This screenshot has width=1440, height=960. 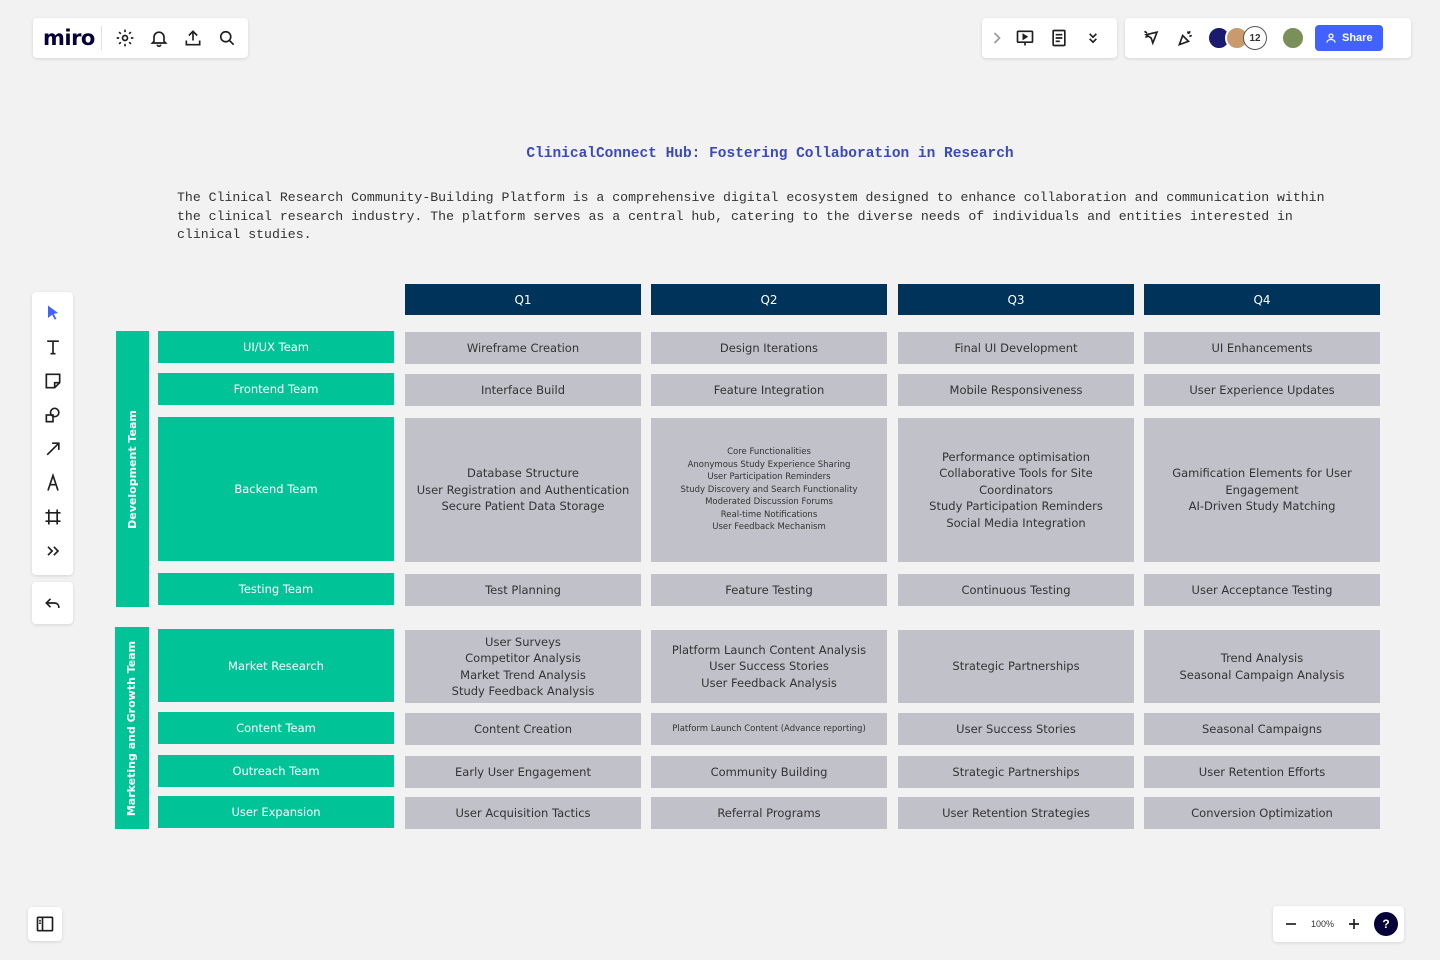 What do you see at coordinates (276, 665) in the screenshot?
I see `team-label: Market Research` at bounding box center [276, 665].